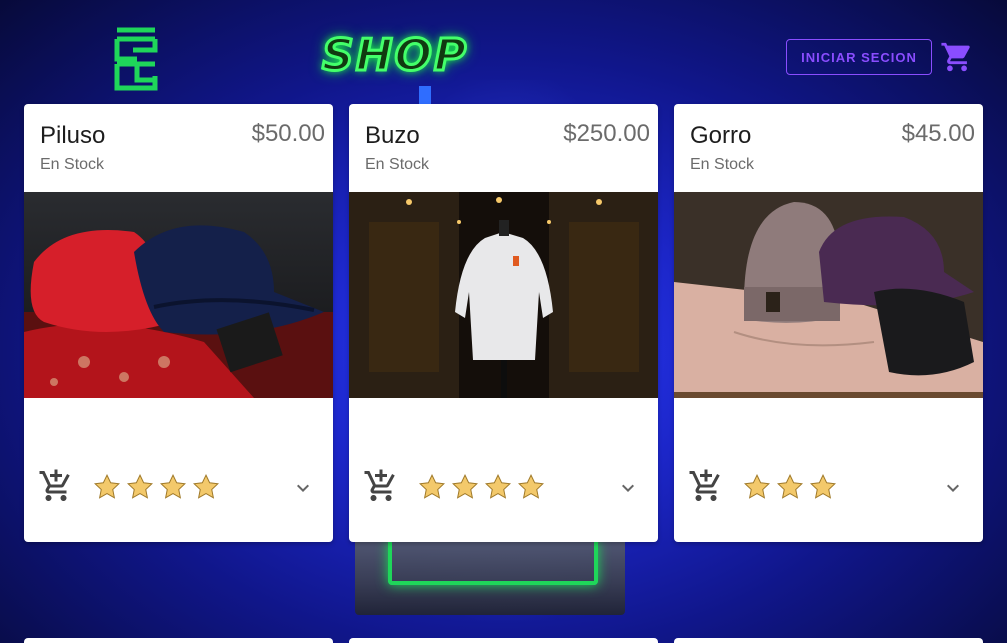 The image size is (1007, 643). What do you see at coordinates (493, 562) in the screenshot?
I see `background-neon-frame` at bounding box center [493, 562].